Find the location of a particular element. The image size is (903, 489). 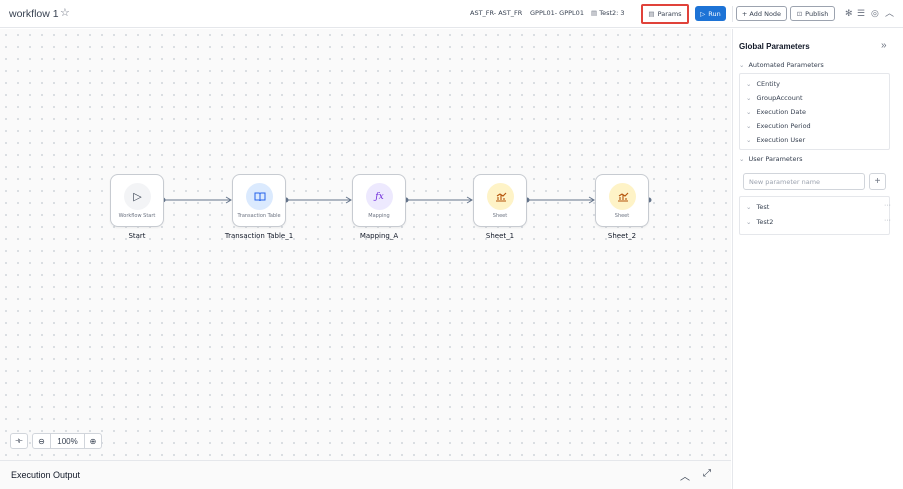

item-label: CEntity is located at coordinates (768, 84).